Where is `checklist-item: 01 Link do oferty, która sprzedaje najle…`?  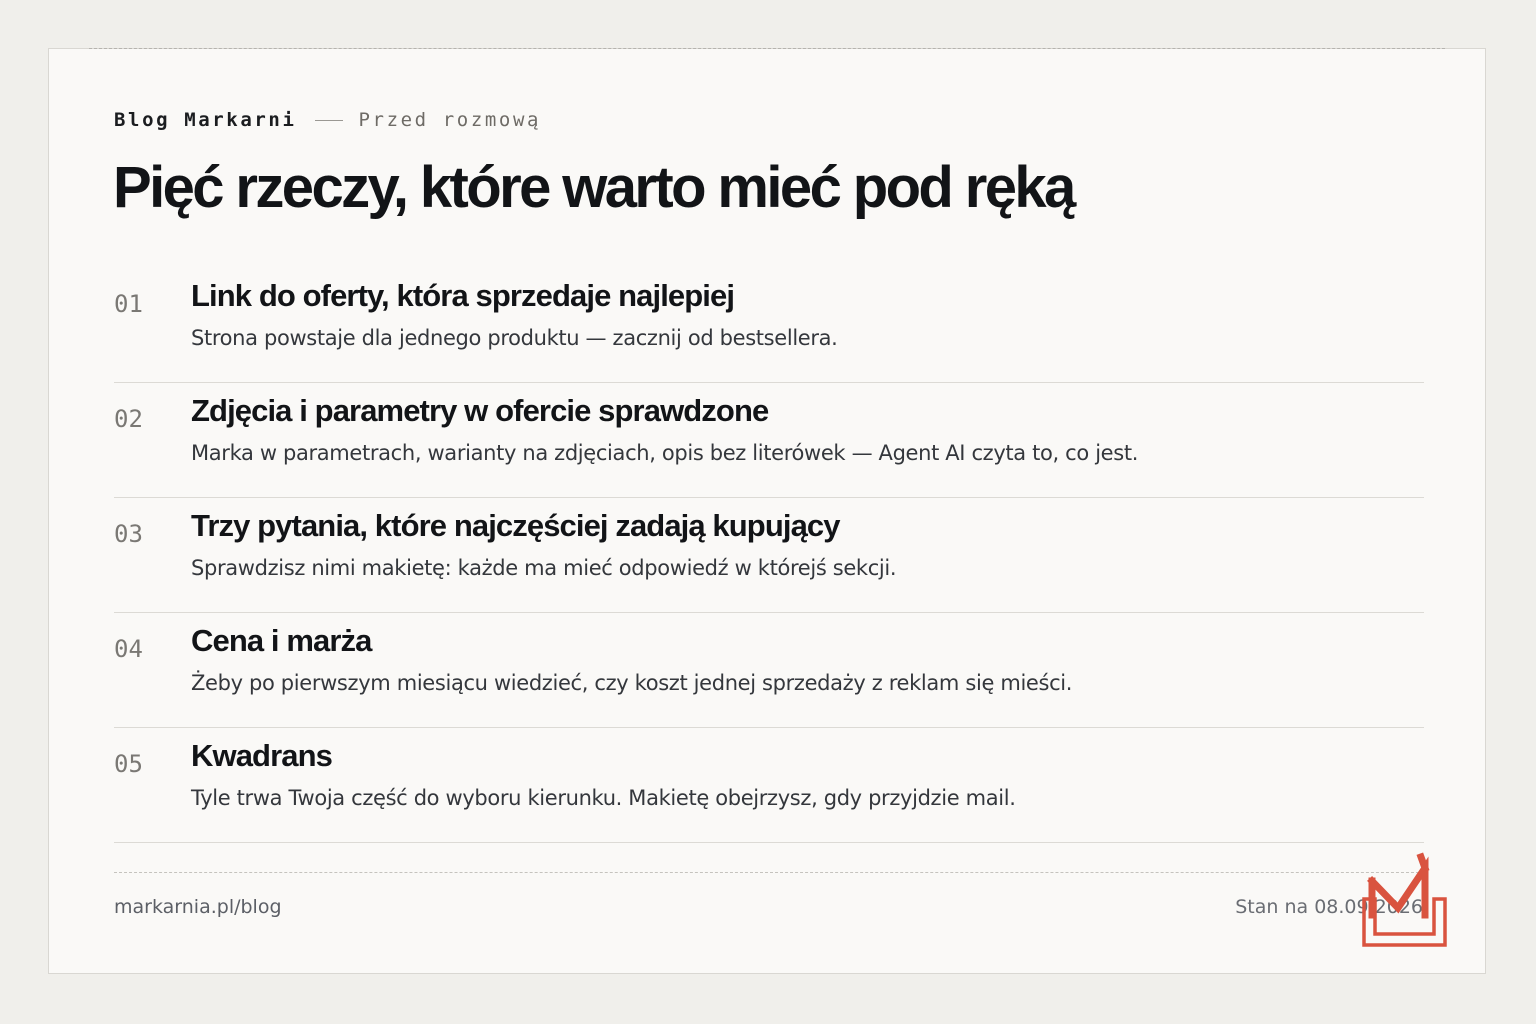 checklist-item: 01 Link do oferty, która sprzedaje najle… is located at coordinates (769, 325).